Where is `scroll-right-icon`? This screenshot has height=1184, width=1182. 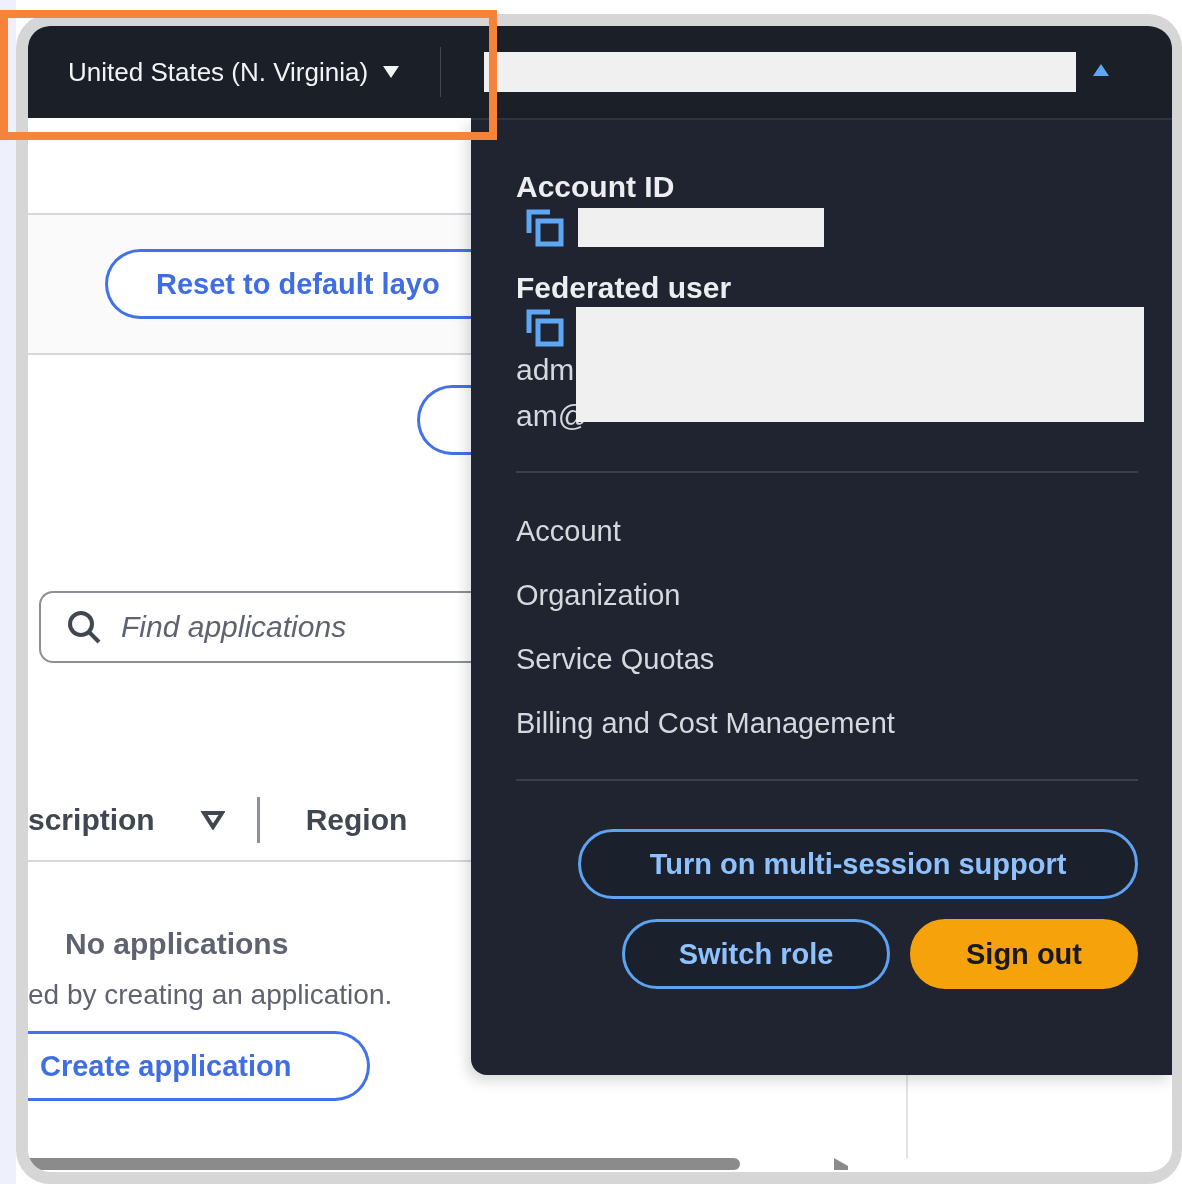
scroll-right-icon is located at coordinates (841, 1164).